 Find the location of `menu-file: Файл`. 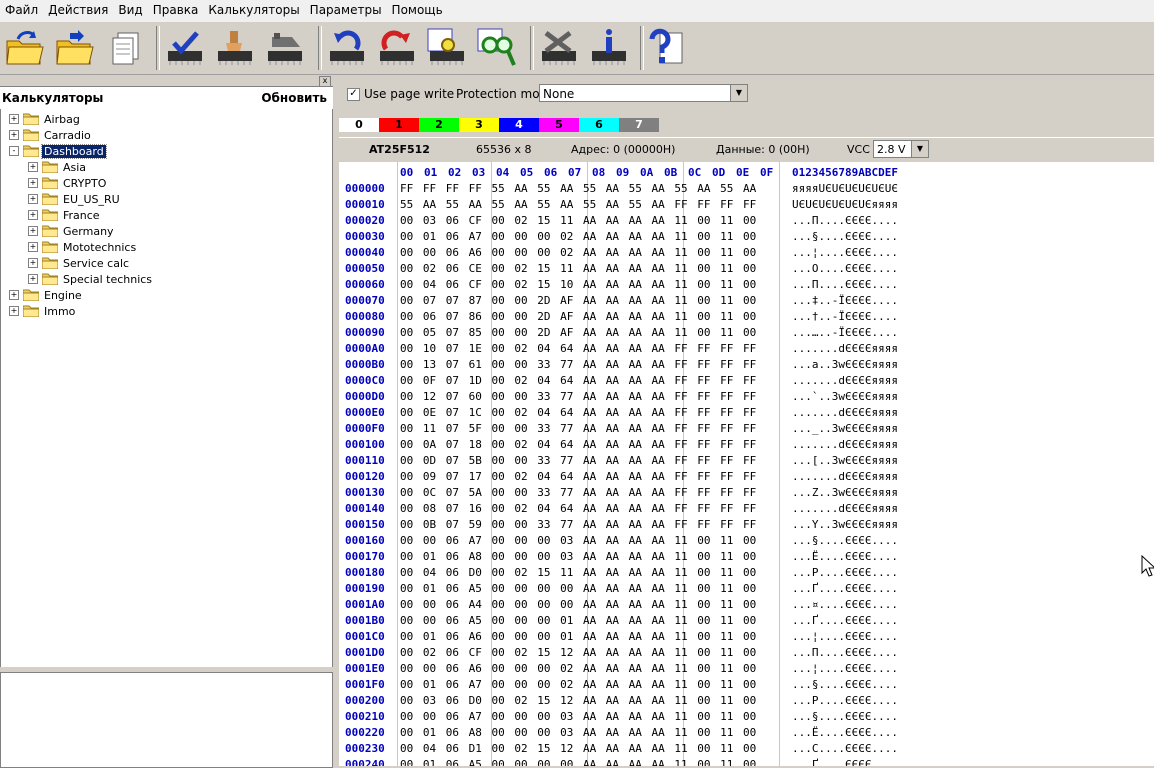

menu-file: Файл is located at coordinates (21, 10).